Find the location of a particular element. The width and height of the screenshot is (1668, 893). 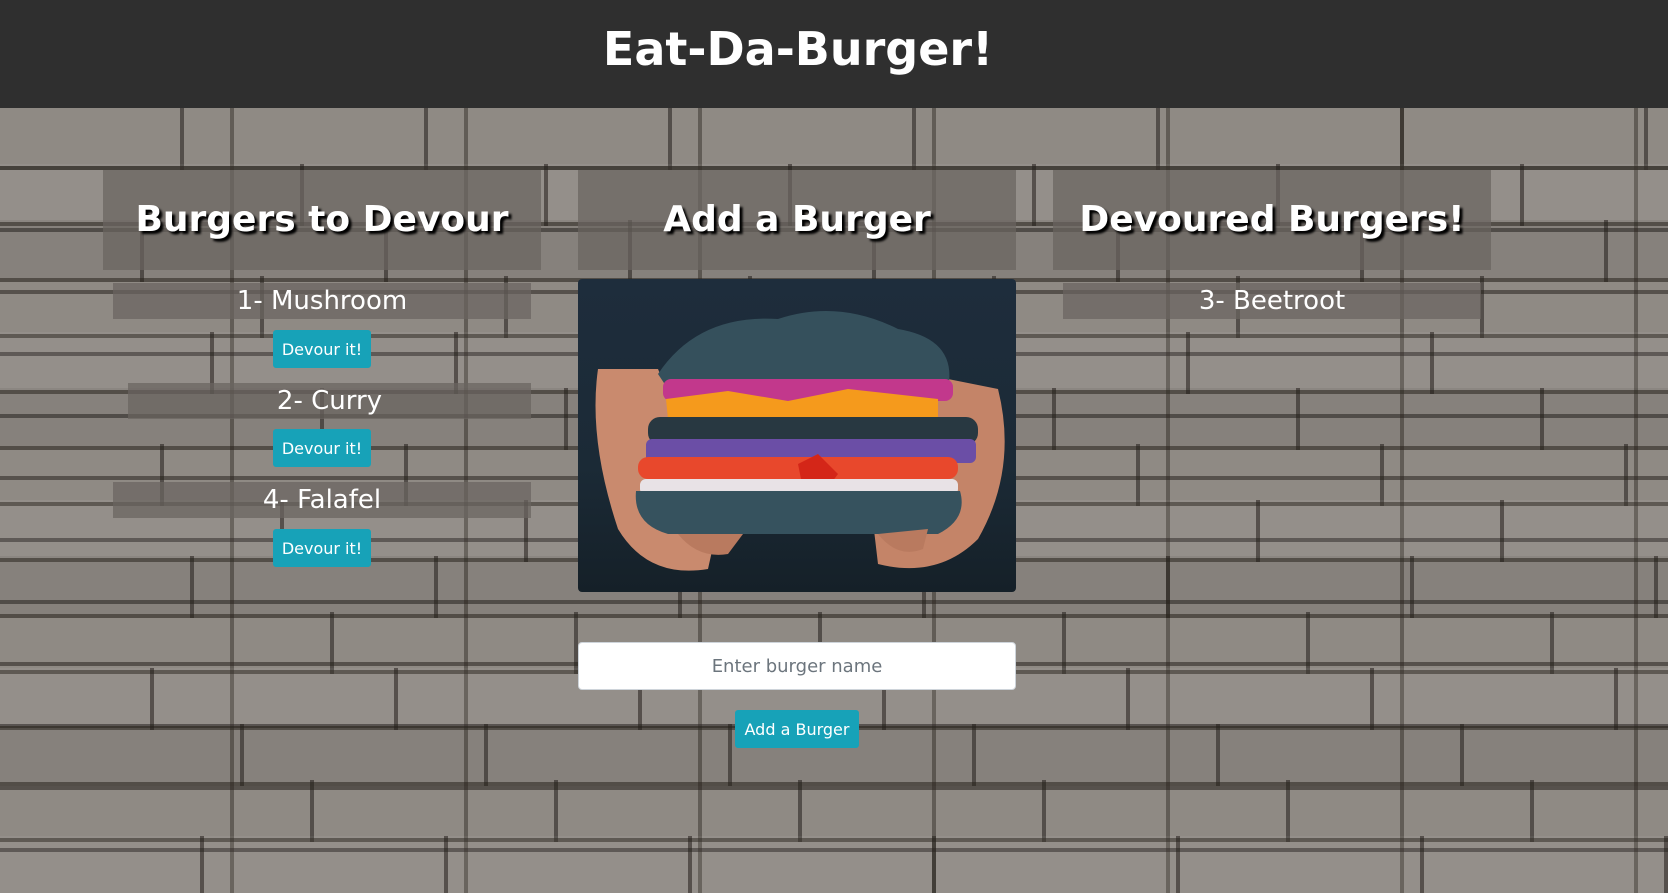

site-header: Eat-Da-Burger! is located at coordinates (834, 54).